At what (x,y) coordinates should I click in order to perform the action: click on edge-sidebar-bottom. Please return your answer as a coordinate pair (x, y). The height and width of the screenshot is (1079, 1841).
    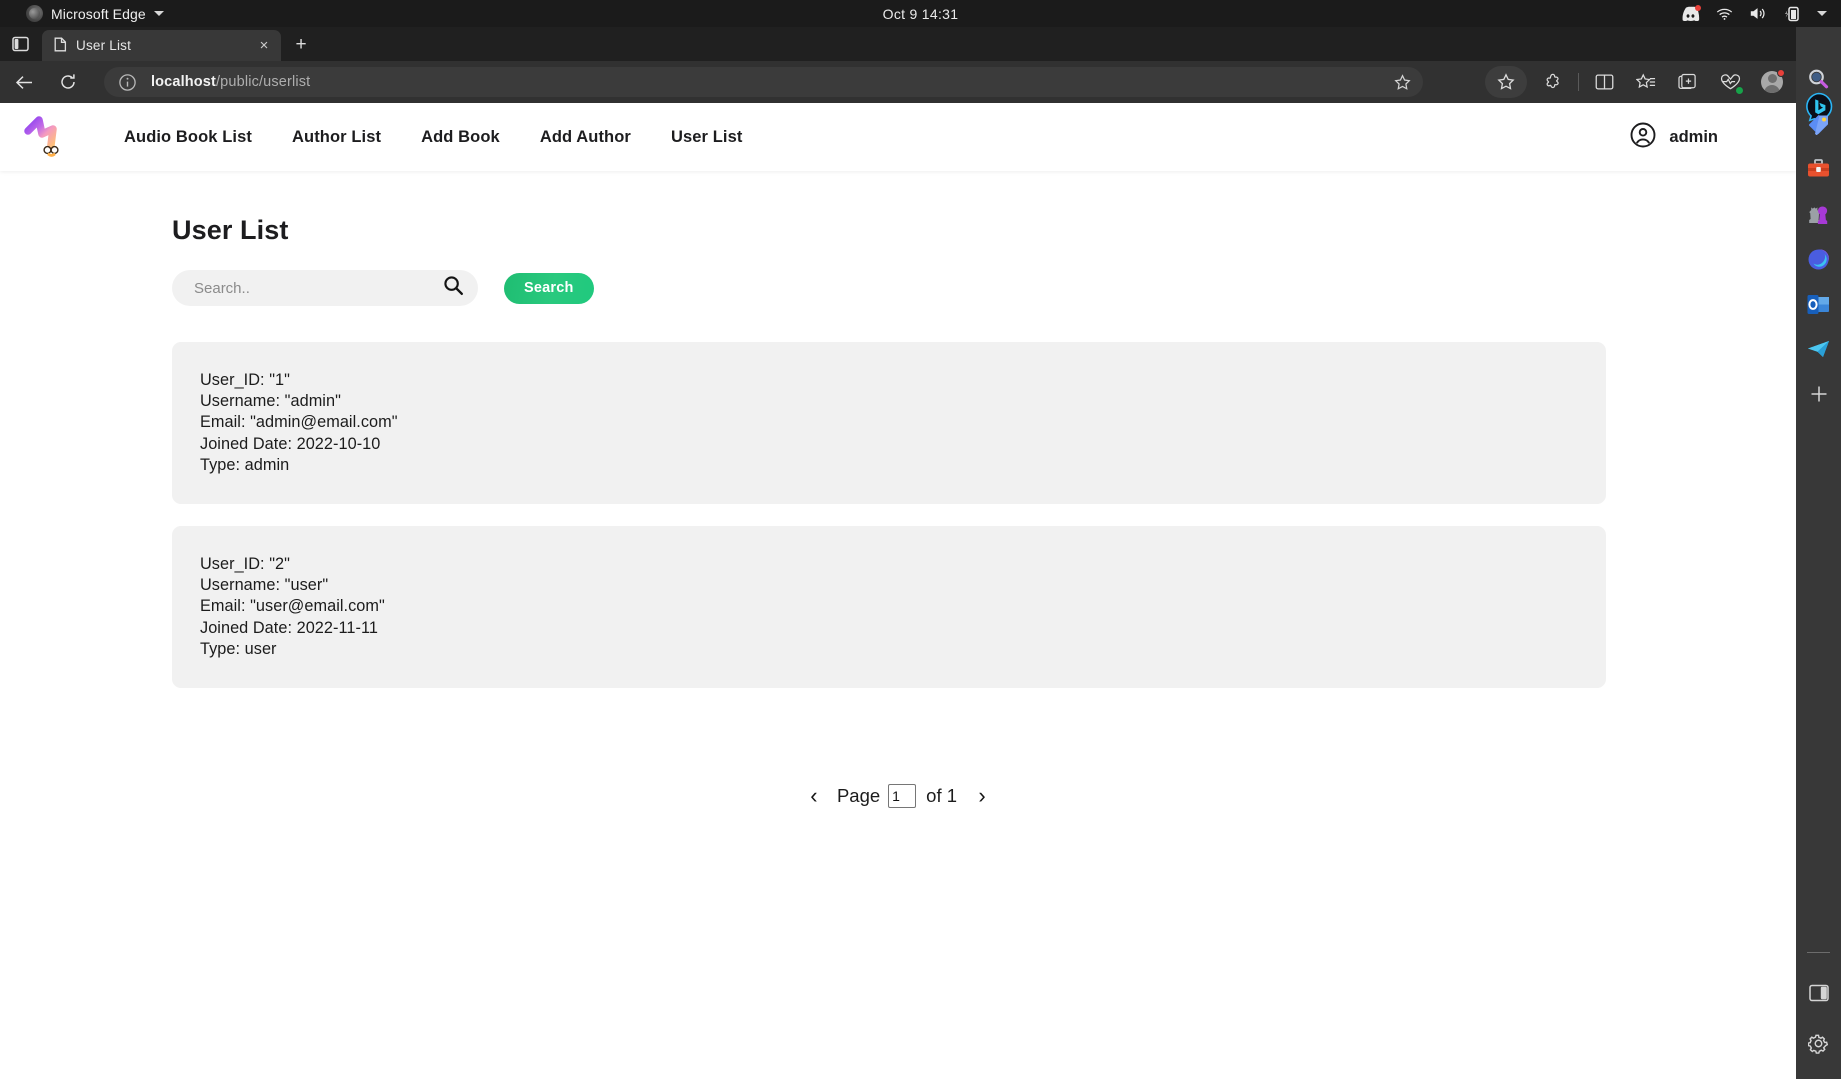
    Looking at the image, I should click on (1818, 1004).